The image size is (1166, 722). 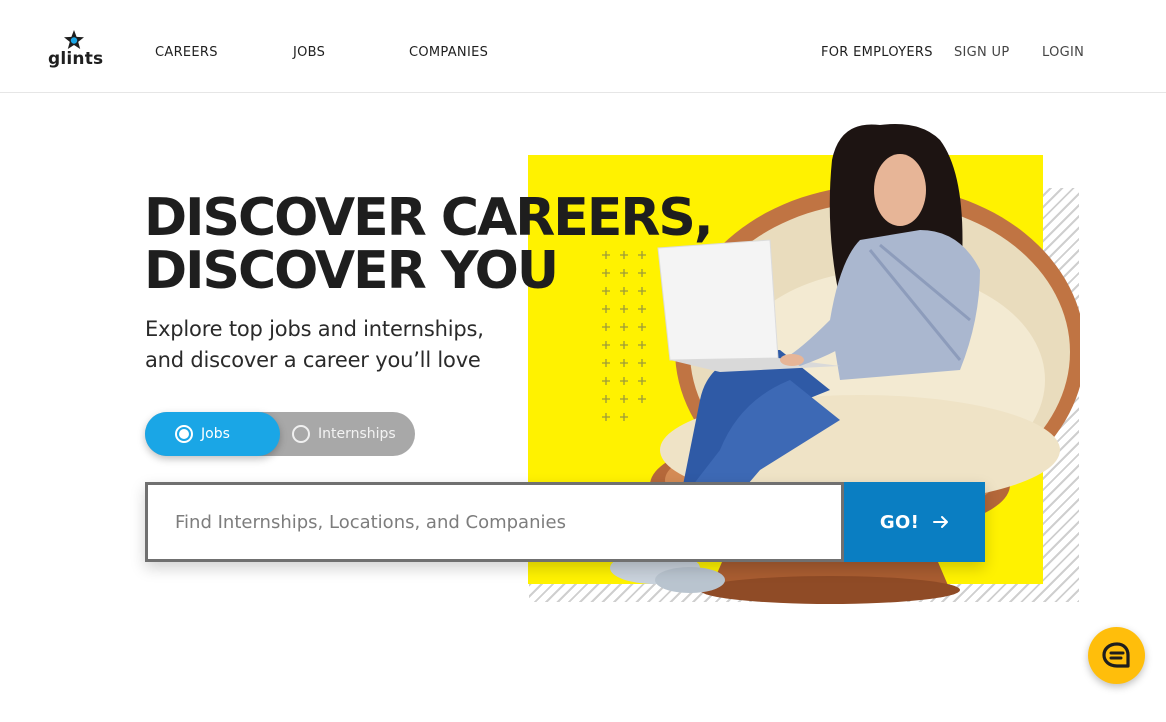 I want to click on nav-careers: CAREERS, so click(x=186, y=52).